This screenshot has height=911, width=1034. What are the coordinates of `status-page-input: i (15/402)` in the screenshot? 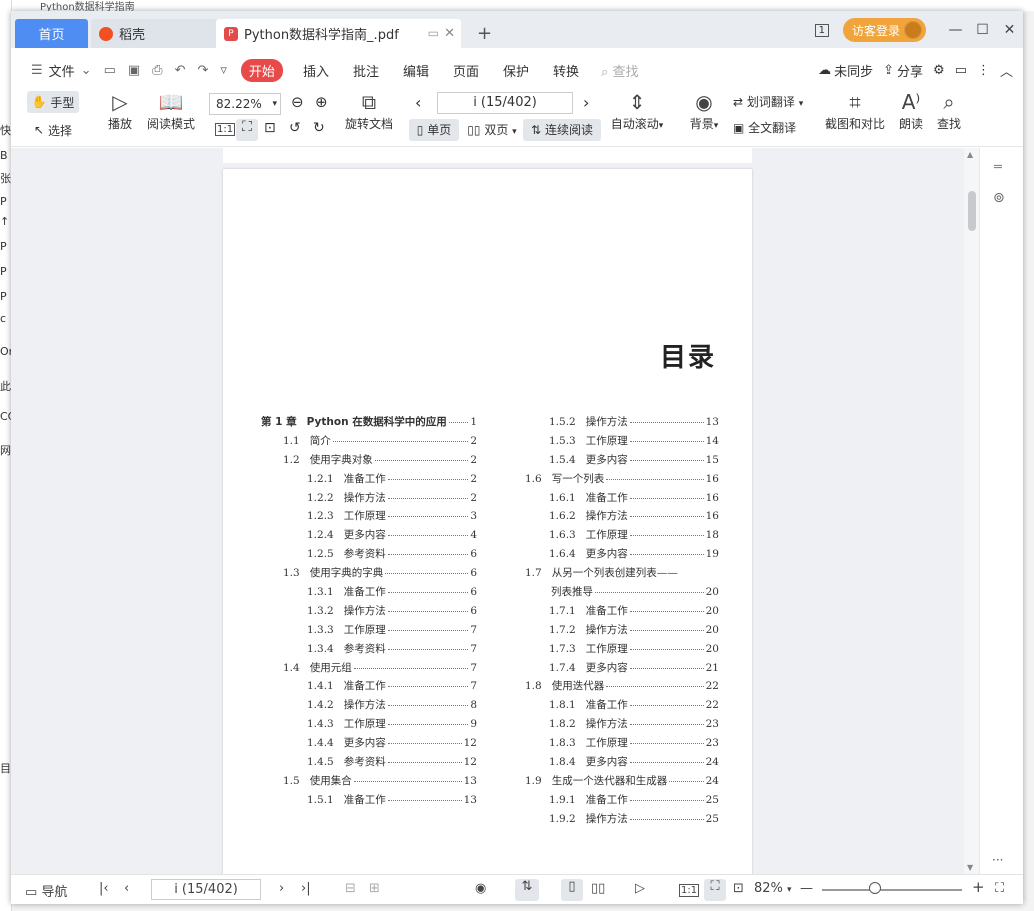 It's located at (206, 889).